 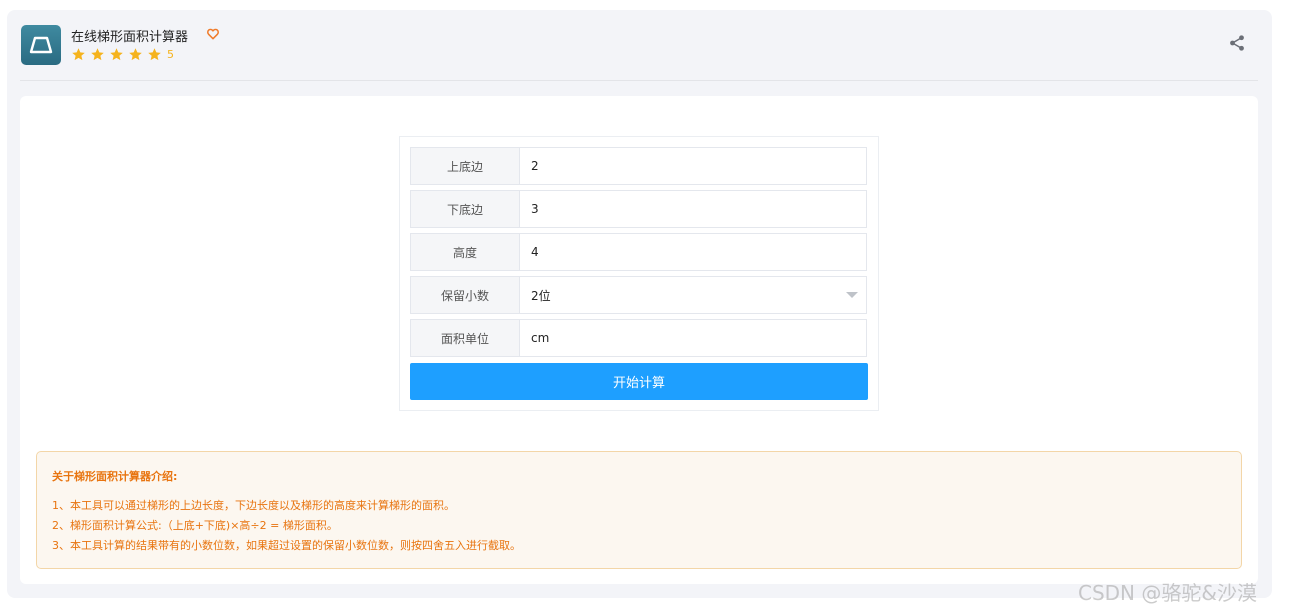 What do you see at coordinates (639, 45) in the screenshot?
I see `tool-header: 在线梯形面积计算器 5` at bounding box center [639, 45].